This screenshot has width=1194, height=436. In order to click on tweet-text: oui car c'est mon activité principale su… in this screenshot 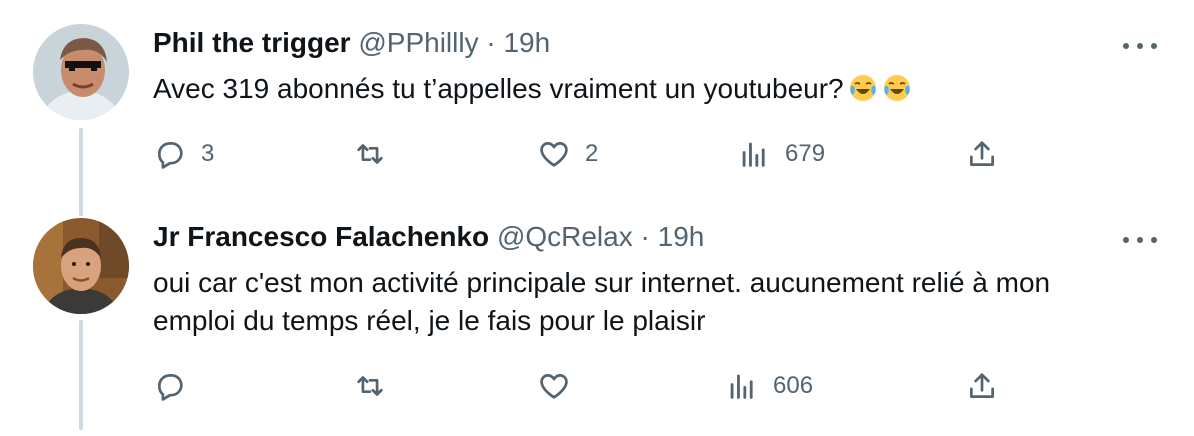, I will do `click(658, 302)`.